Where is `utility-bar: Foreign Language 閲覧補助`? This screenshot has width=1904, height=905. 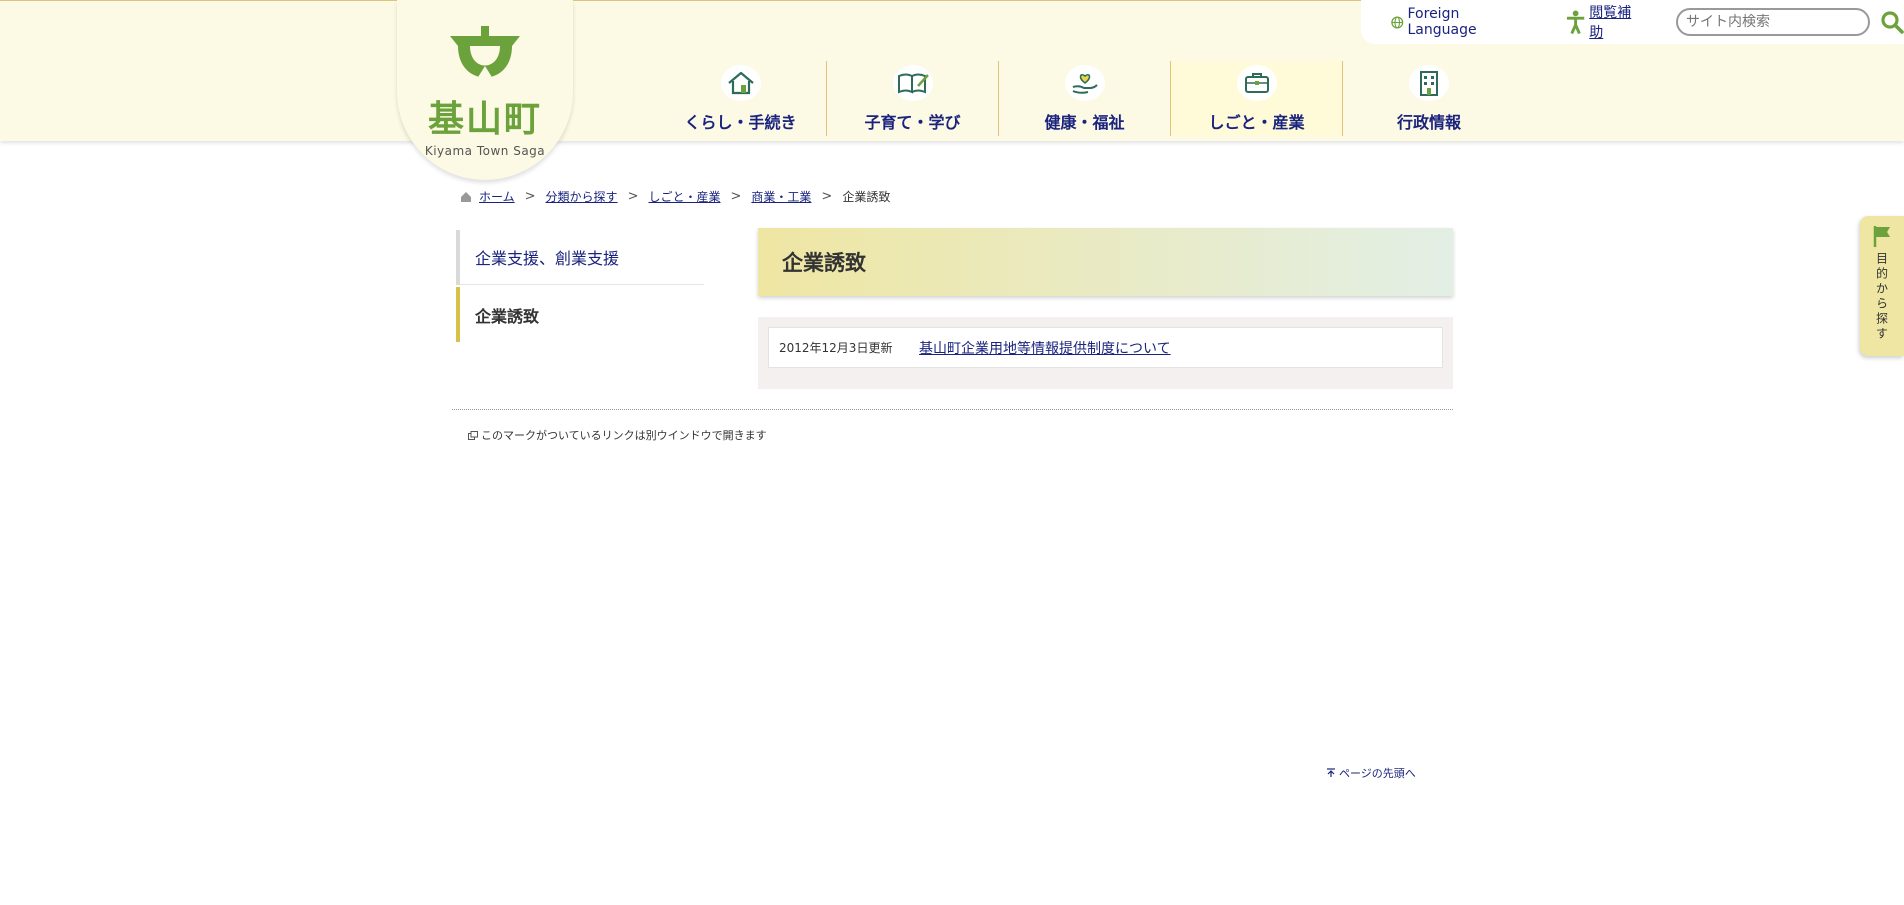 utility-bar: Foreign Language 閲覧補助 is located at coordinates (1632, 22).